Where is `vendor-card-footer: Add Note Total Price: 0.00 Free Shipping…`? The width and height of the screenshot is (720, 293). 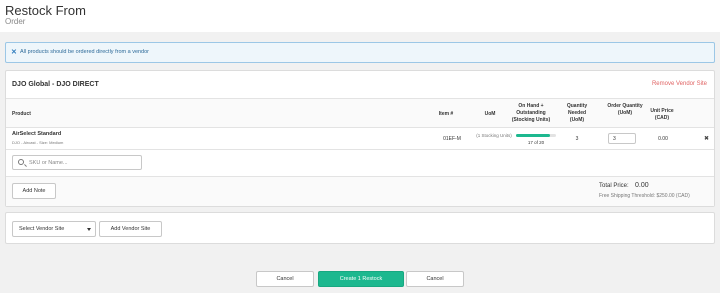 vendor-card-footer: Add Note Total Price: 0.00 Free Shipping… is located at coordinates (360, 191).